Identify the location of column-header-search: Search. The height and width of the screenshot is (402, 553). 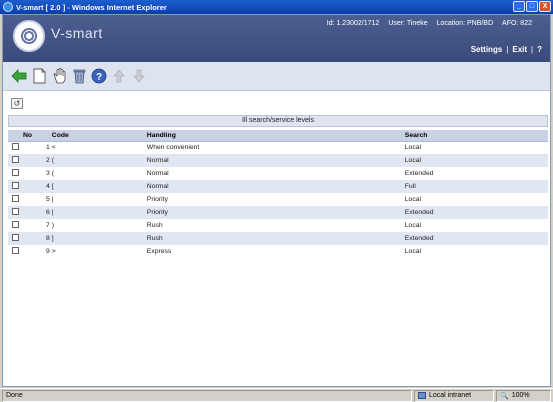
(475, 136).